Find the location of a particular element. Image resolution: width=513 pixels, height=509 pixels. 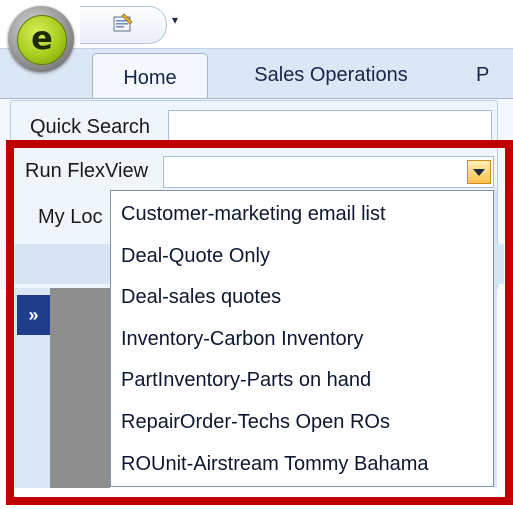

logo-icon: e is located at coordinates (42, 40).